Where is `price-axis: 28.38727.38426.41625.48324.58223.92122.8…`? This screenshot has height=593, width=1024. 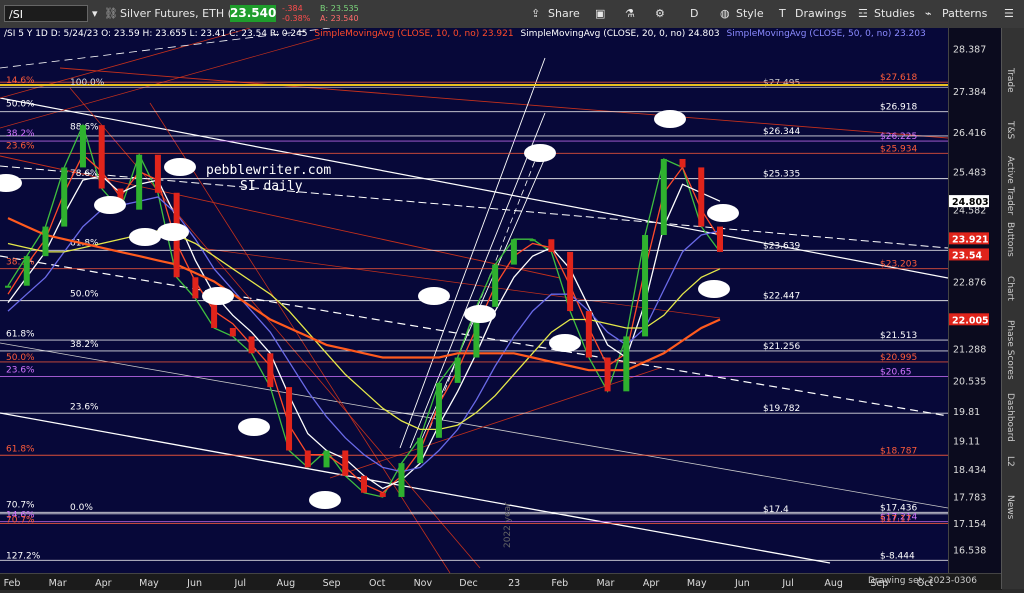 price-axis: 28.38727.38426.41625.48324.58223.92122.8… is located at coordinates (975, 300).